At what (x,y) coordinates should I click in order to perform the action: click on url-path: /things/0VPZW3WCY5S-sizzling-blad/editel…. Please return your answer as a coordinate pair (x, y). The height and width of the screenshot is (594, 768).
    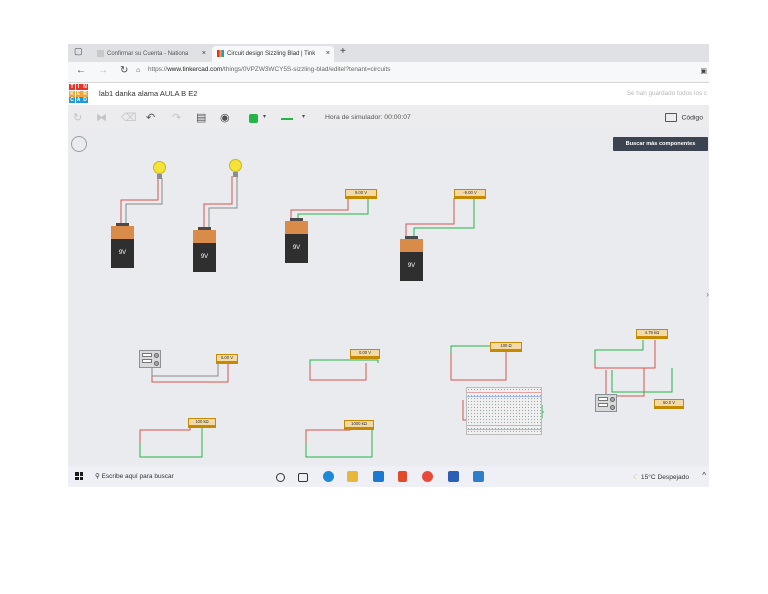
    Looking at the image, I should click on (306, 69).